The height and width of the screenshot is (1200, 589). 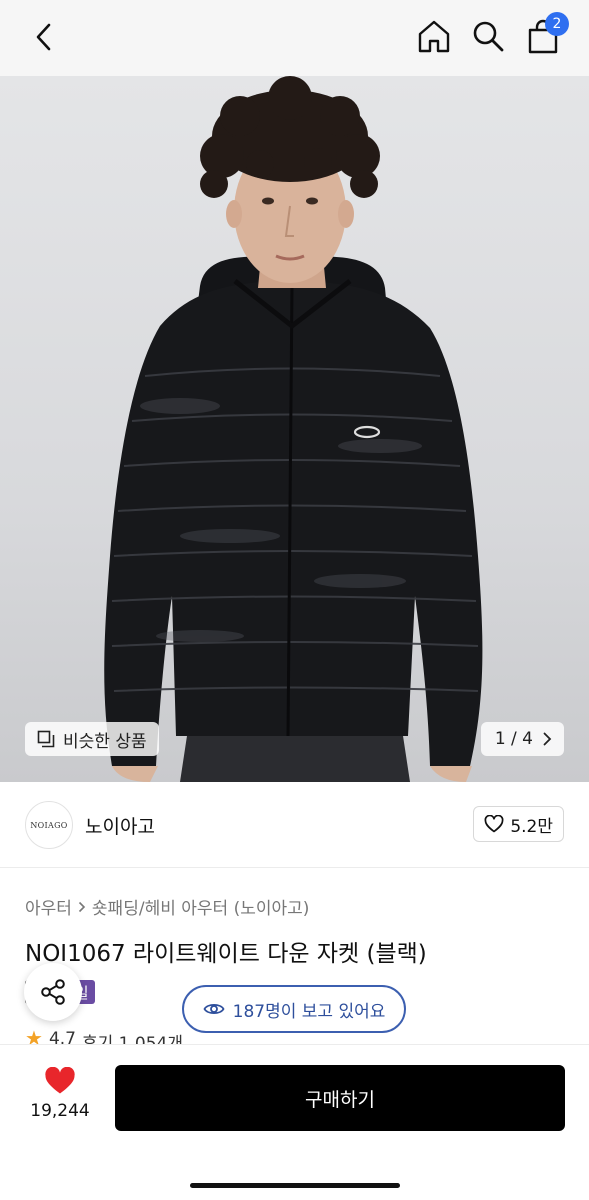 I want to click on cart-count-badge: 2, so click(x=557, y=24).